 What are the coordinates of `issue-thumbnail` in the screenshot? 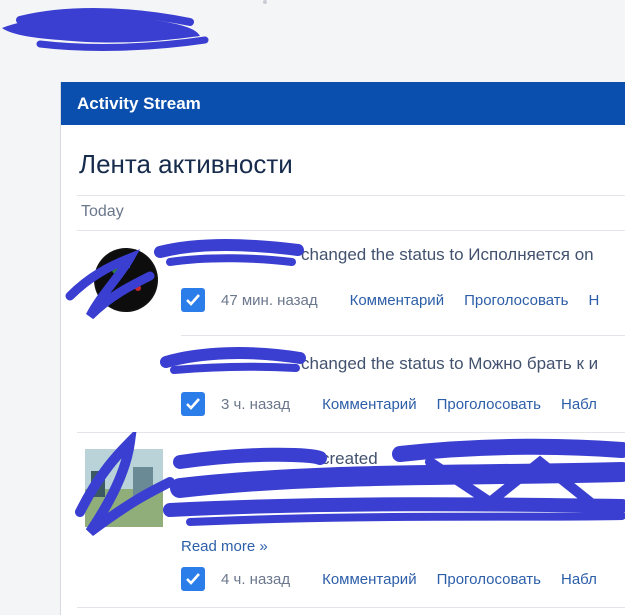 It's located at (124, 488).